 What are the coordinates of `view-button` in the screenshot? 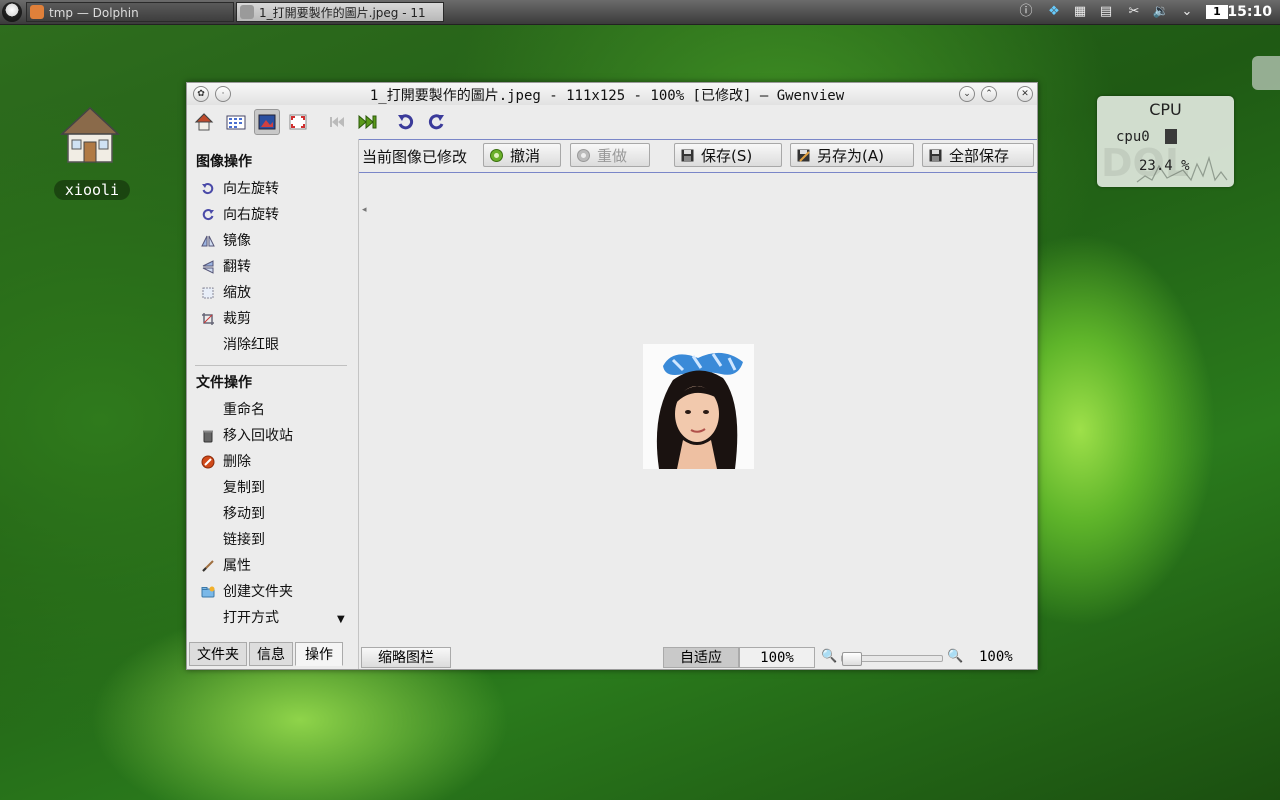 It's located at (267, 122).